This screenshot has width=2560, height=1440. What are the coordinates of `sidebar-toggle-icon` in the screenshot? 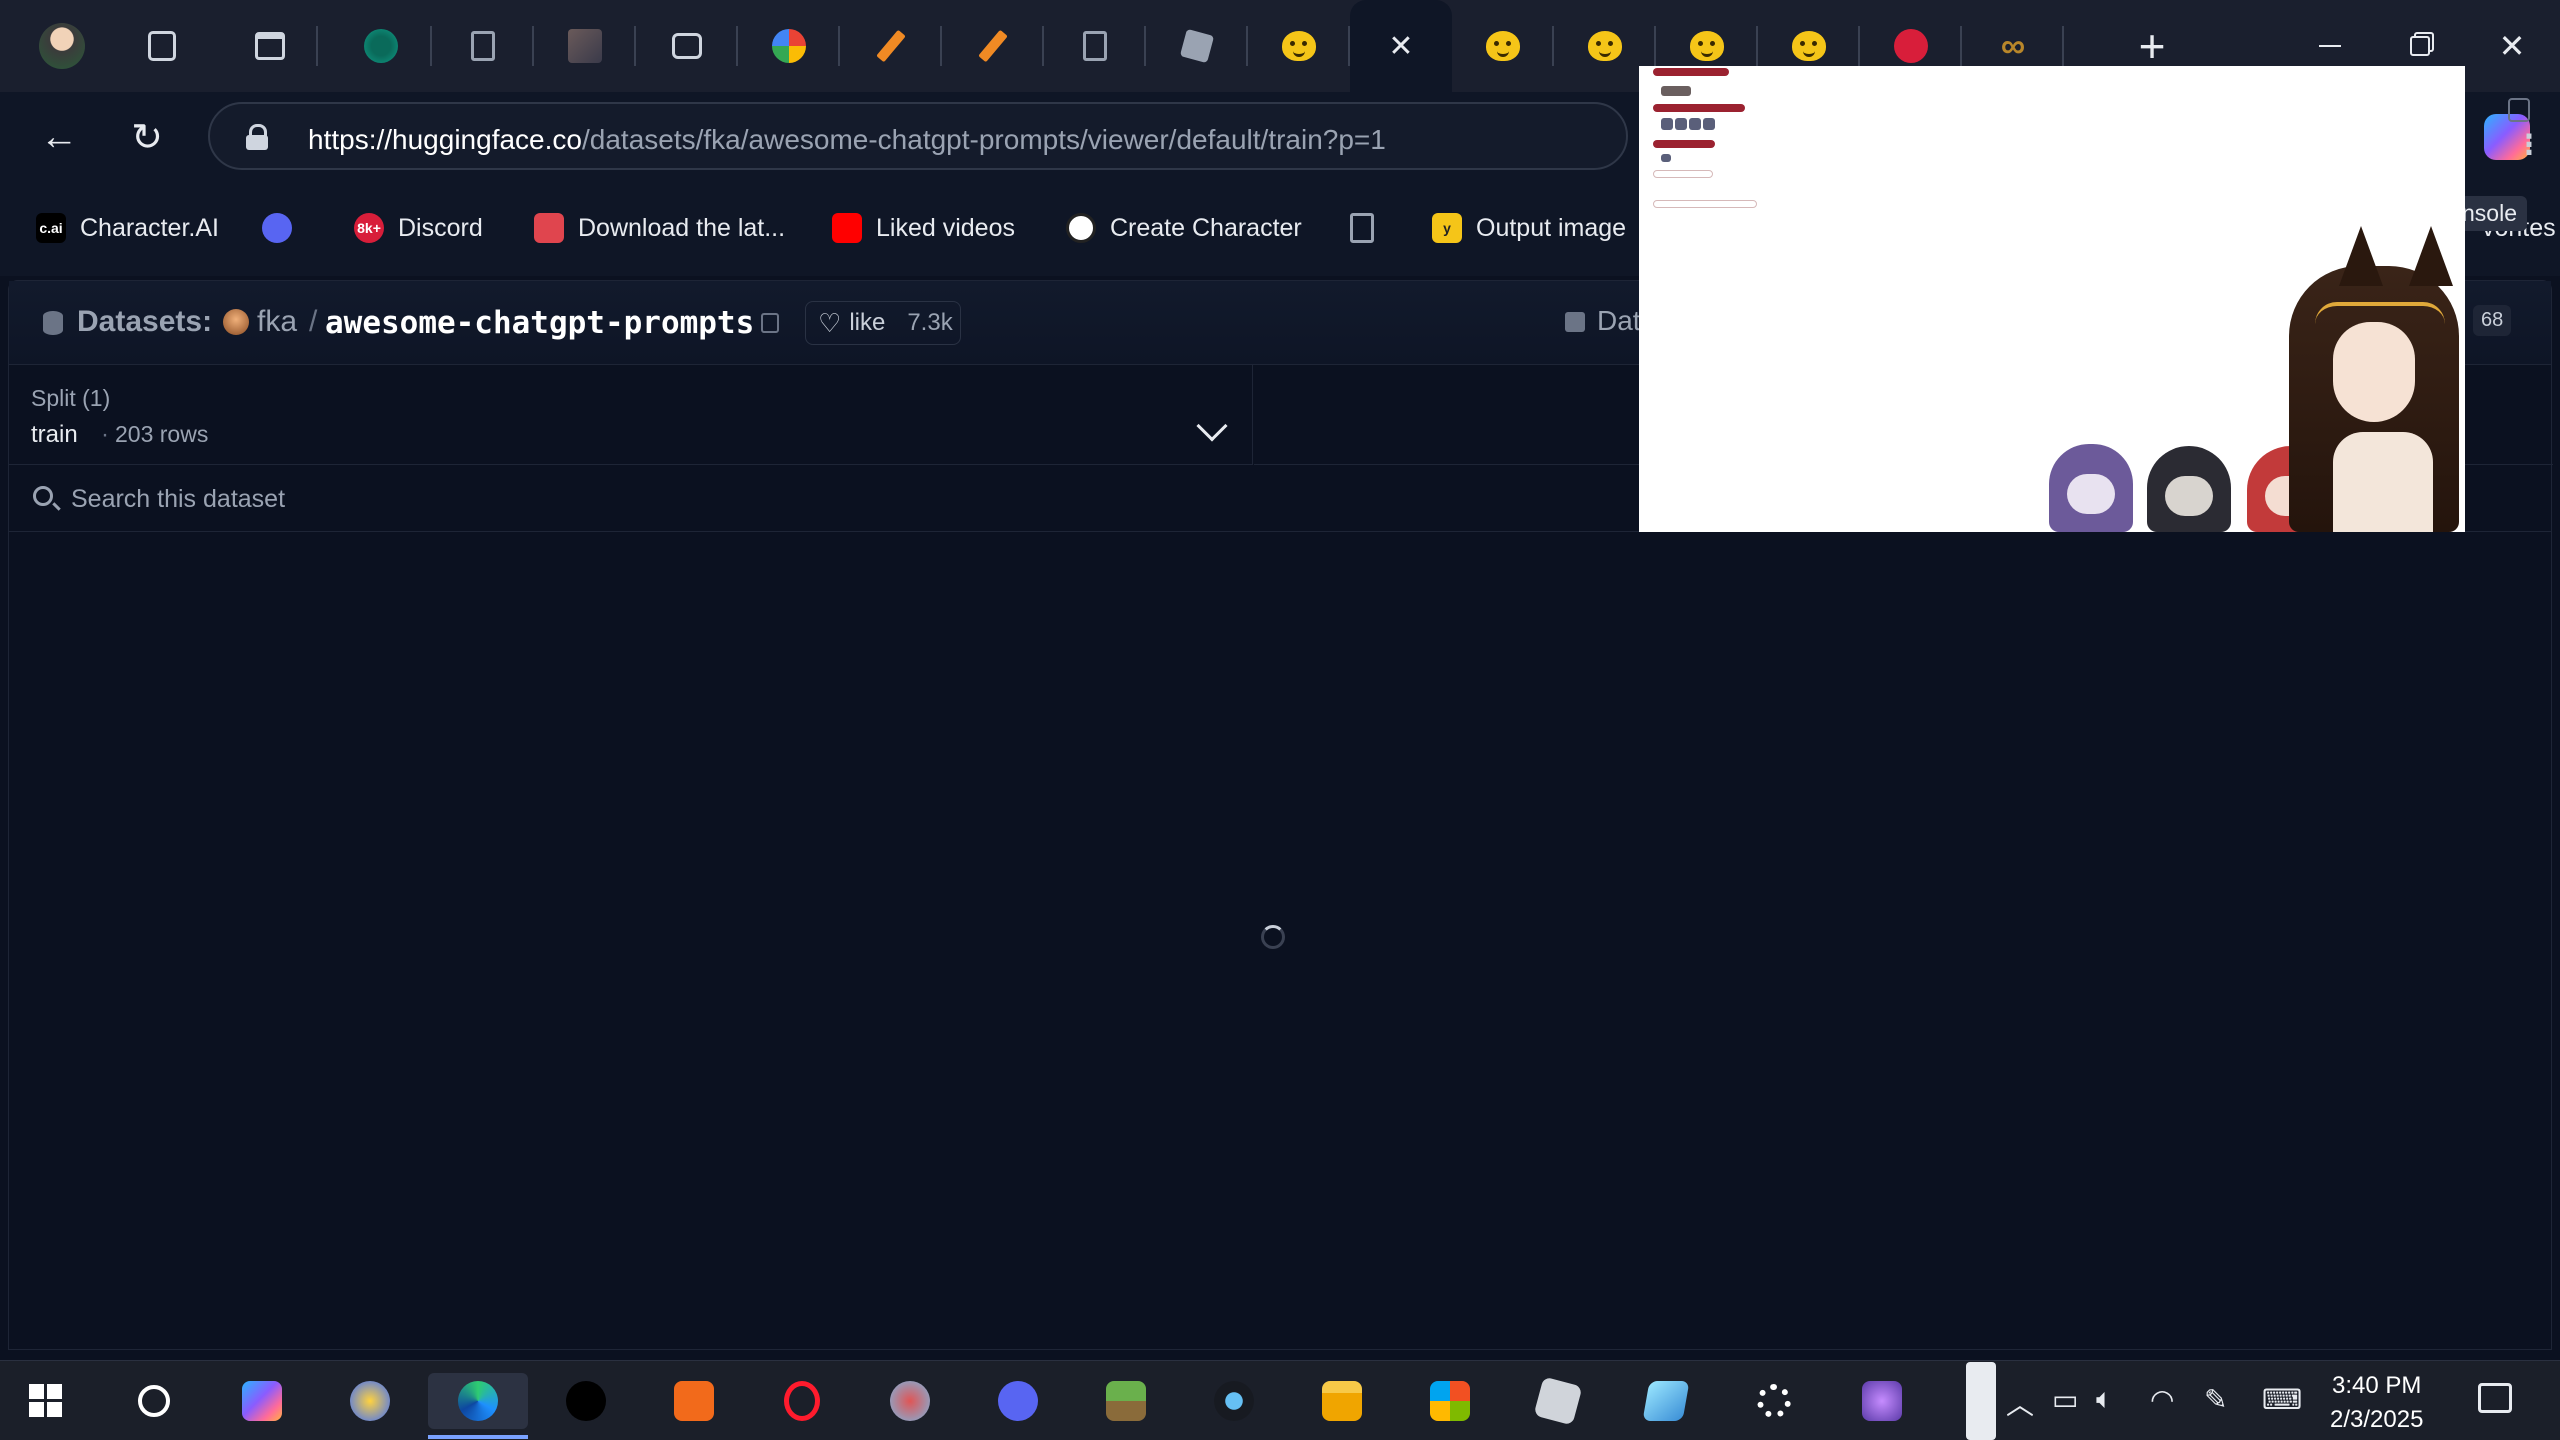 It's located at (2519, 110).